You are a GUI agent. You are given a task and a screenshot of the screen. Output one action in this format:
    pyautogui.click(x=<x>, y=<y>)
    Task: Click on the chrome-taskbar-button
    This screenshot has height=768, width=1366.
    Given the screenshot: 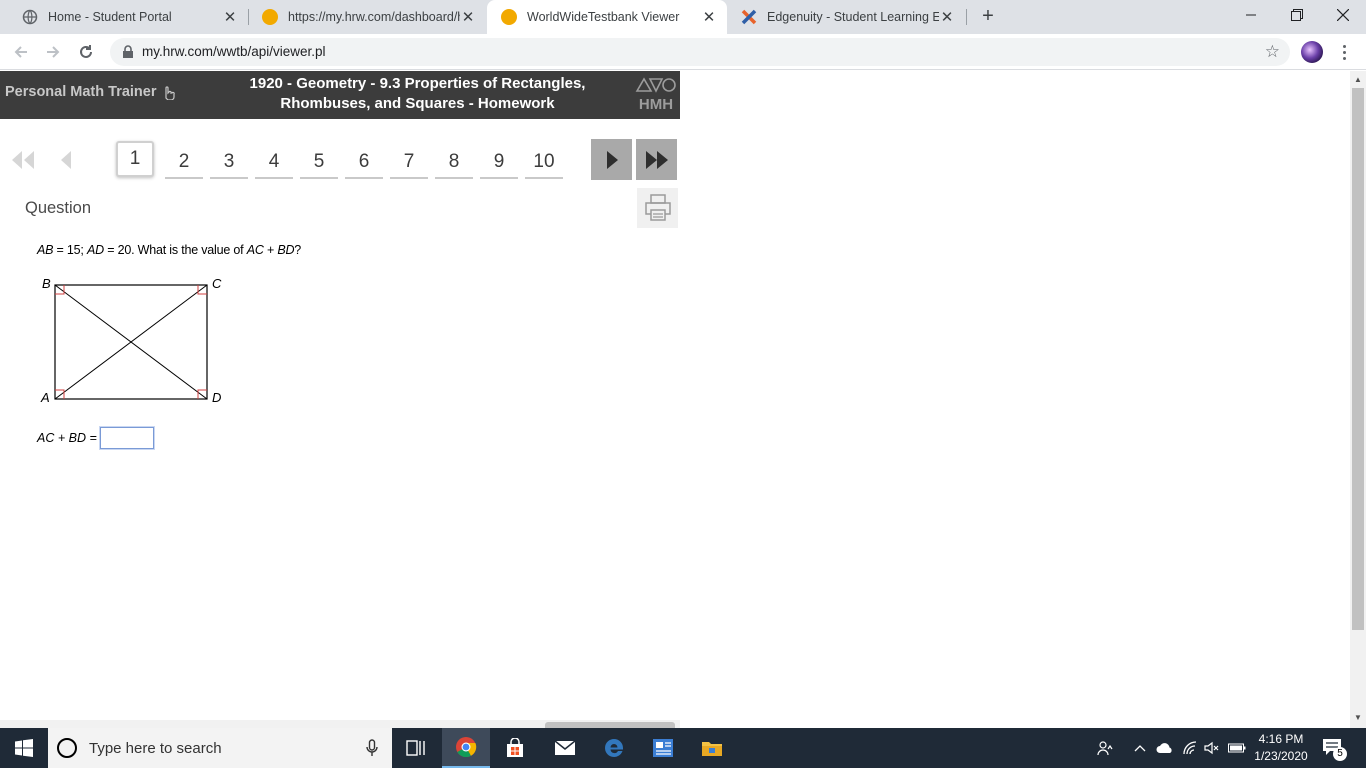 What is the action you would take?
    pyautogui.click(x=466, y=748)
    